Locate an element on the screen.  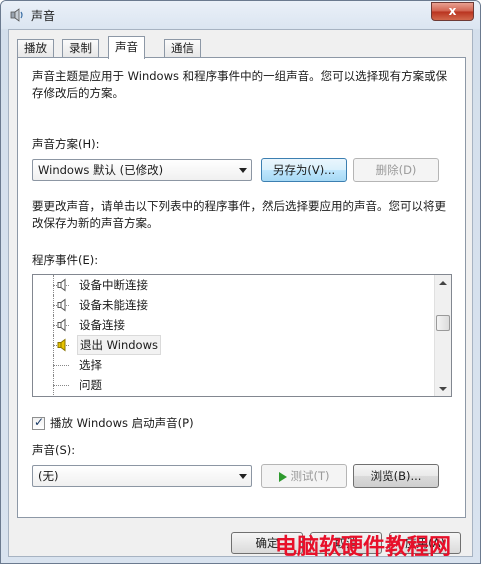
list-item: 设备未能连接 is located at coordinates (228, 305).